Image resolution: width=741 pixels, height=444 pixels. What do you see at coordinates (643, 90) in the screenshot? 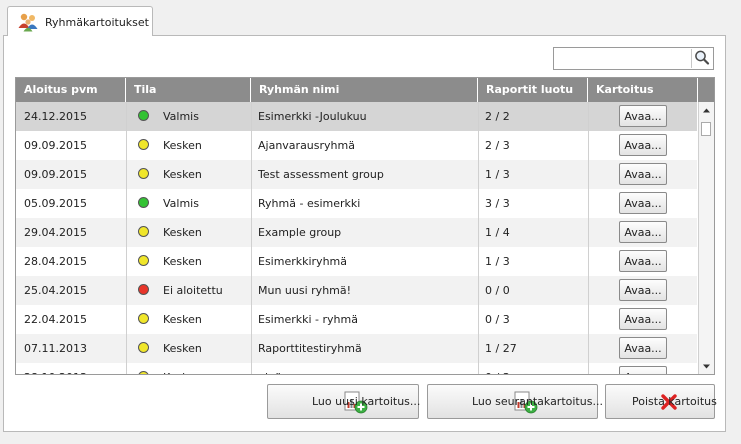
I see `col-header-assessment: Kartoitus` at bounding box center [643, 90].